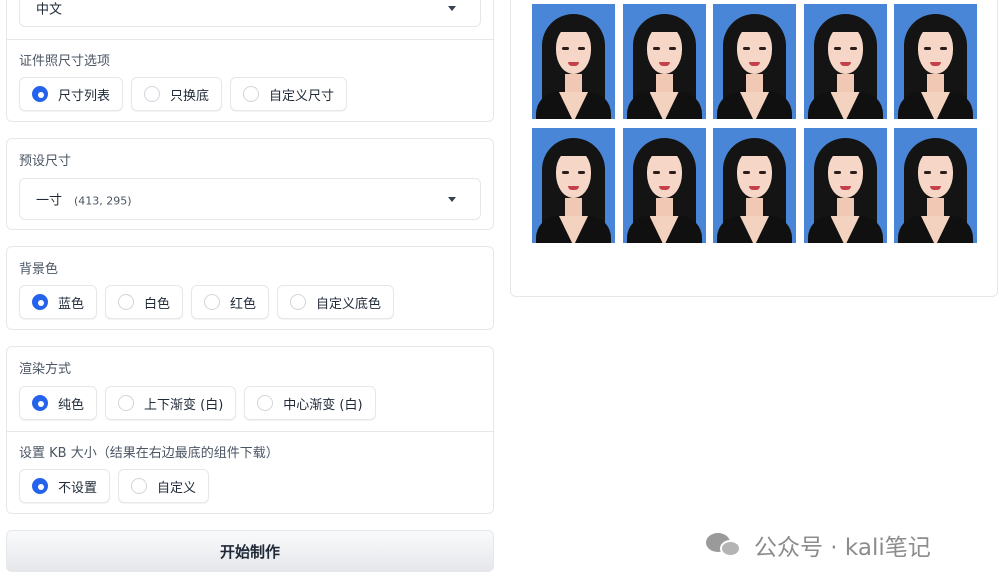 Image resolution: width=1002 pixels, height=585 pixels. I want to click on radio-bg-white: 白色, so click(144, 302).